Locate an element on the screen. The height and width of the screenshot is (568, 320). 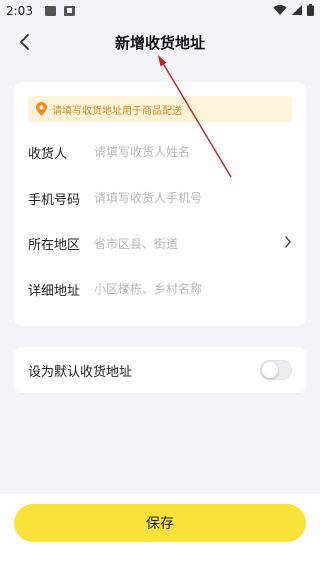
save-button: 保存 is located at coordinates (160, 523).